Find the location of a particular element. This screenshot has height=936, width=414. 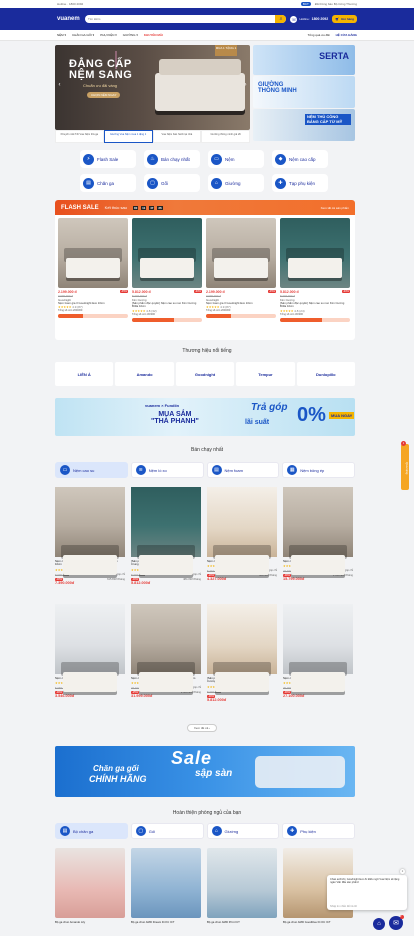

store-icon: ⌂ is located at coordinates (379, 924).